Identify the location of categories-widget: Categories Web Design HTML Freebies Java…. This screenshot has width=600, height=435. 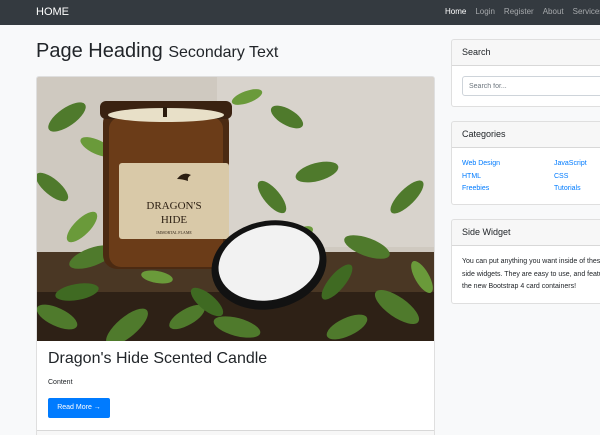
(525, 163).